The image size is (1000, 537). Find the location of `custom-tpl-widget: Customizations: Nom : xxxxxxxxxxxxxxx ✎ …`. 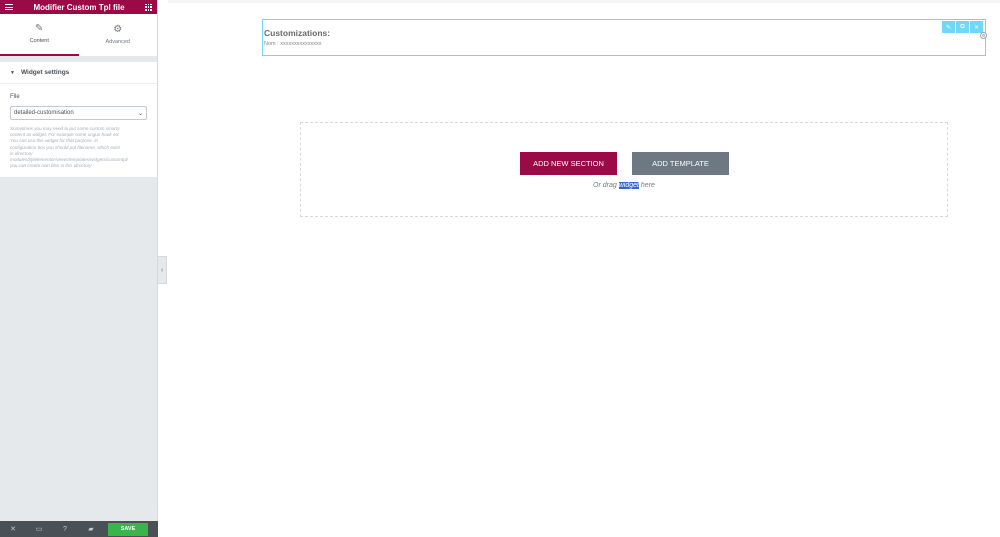

custom-tpl-widget: Customizations: Nom : xxxxxxxxxxxxxxx ✎ … is located at coordinates (624, 37).